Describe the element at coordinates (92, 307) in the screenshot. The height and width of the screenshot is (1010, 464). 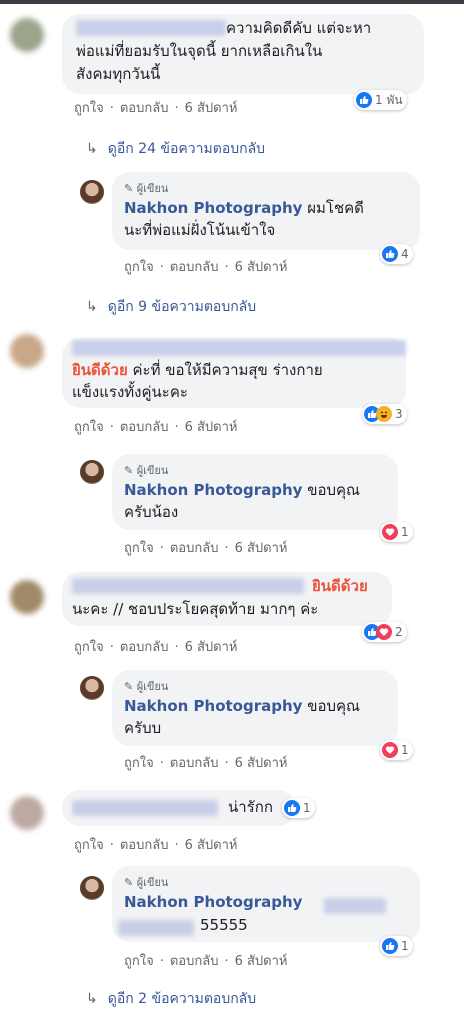
I see `reply-arrow-icon: ↳` at that location.